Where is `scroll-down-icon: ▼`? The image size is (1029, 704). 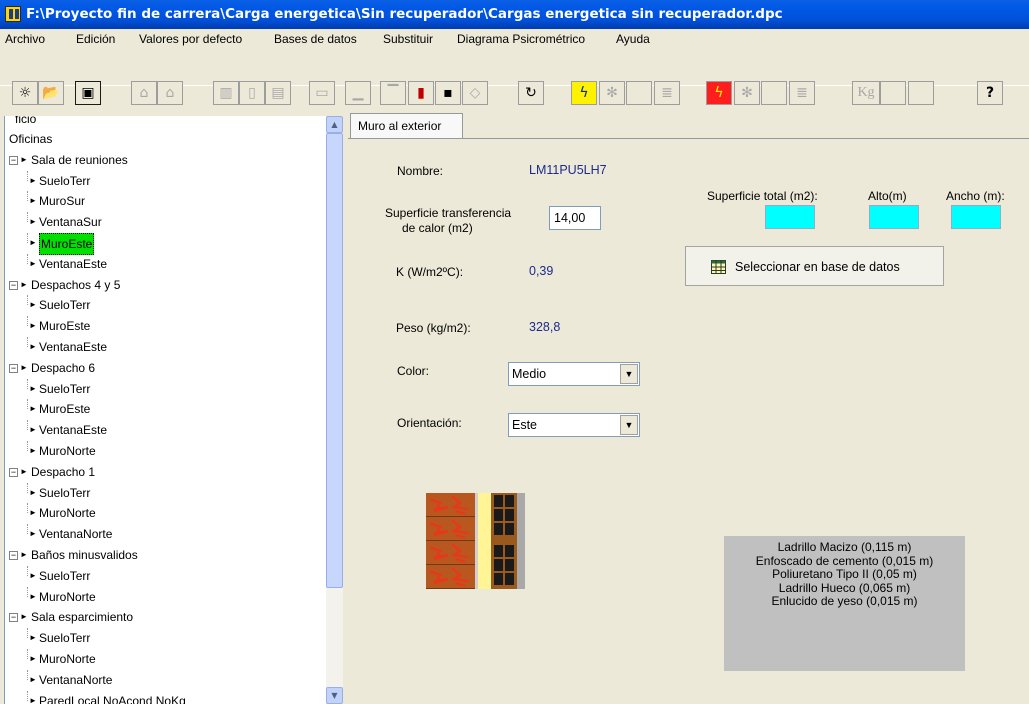
scroll-down-icon: ▼ is located at coordinates (334, 695).